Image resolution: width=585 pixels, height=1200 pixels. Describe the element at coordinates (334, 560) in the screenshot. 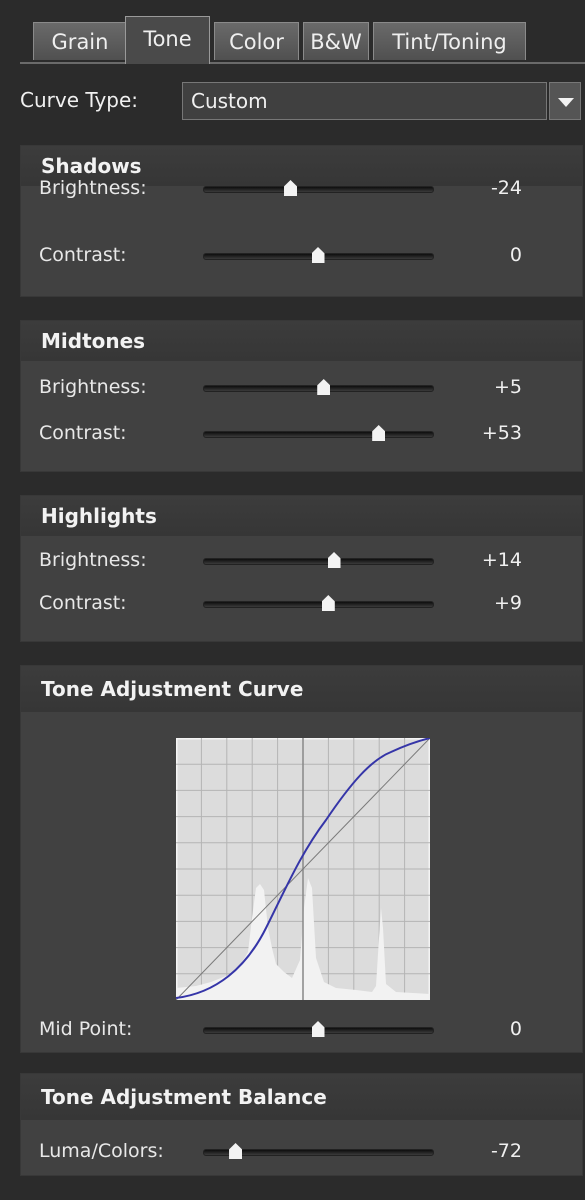

I see `highlights-brightness-thumb` at that location.